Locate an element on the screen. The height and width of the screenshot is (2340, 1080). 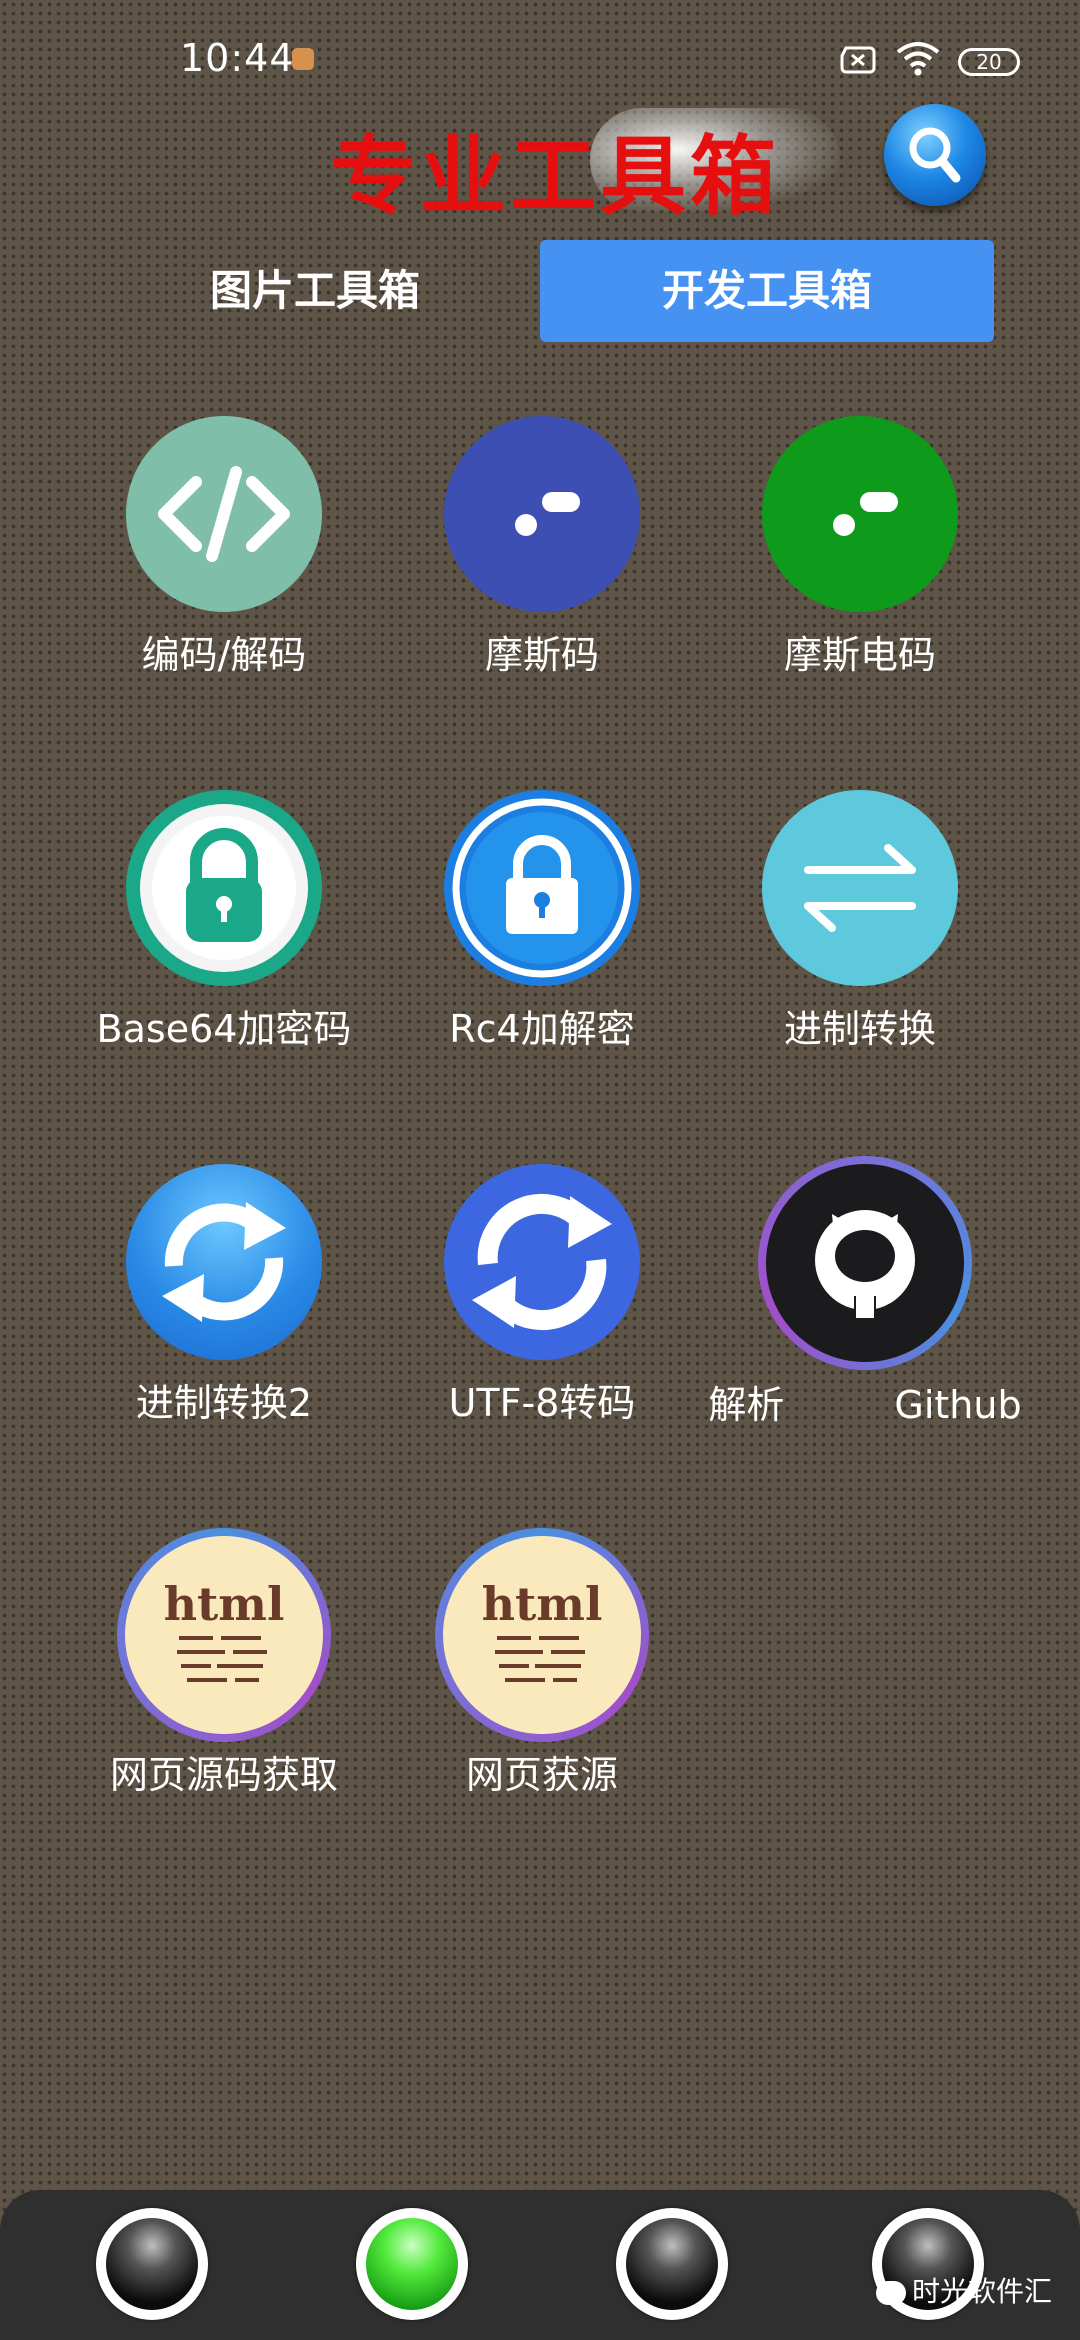
search-button is located at coordinates (935, 155).